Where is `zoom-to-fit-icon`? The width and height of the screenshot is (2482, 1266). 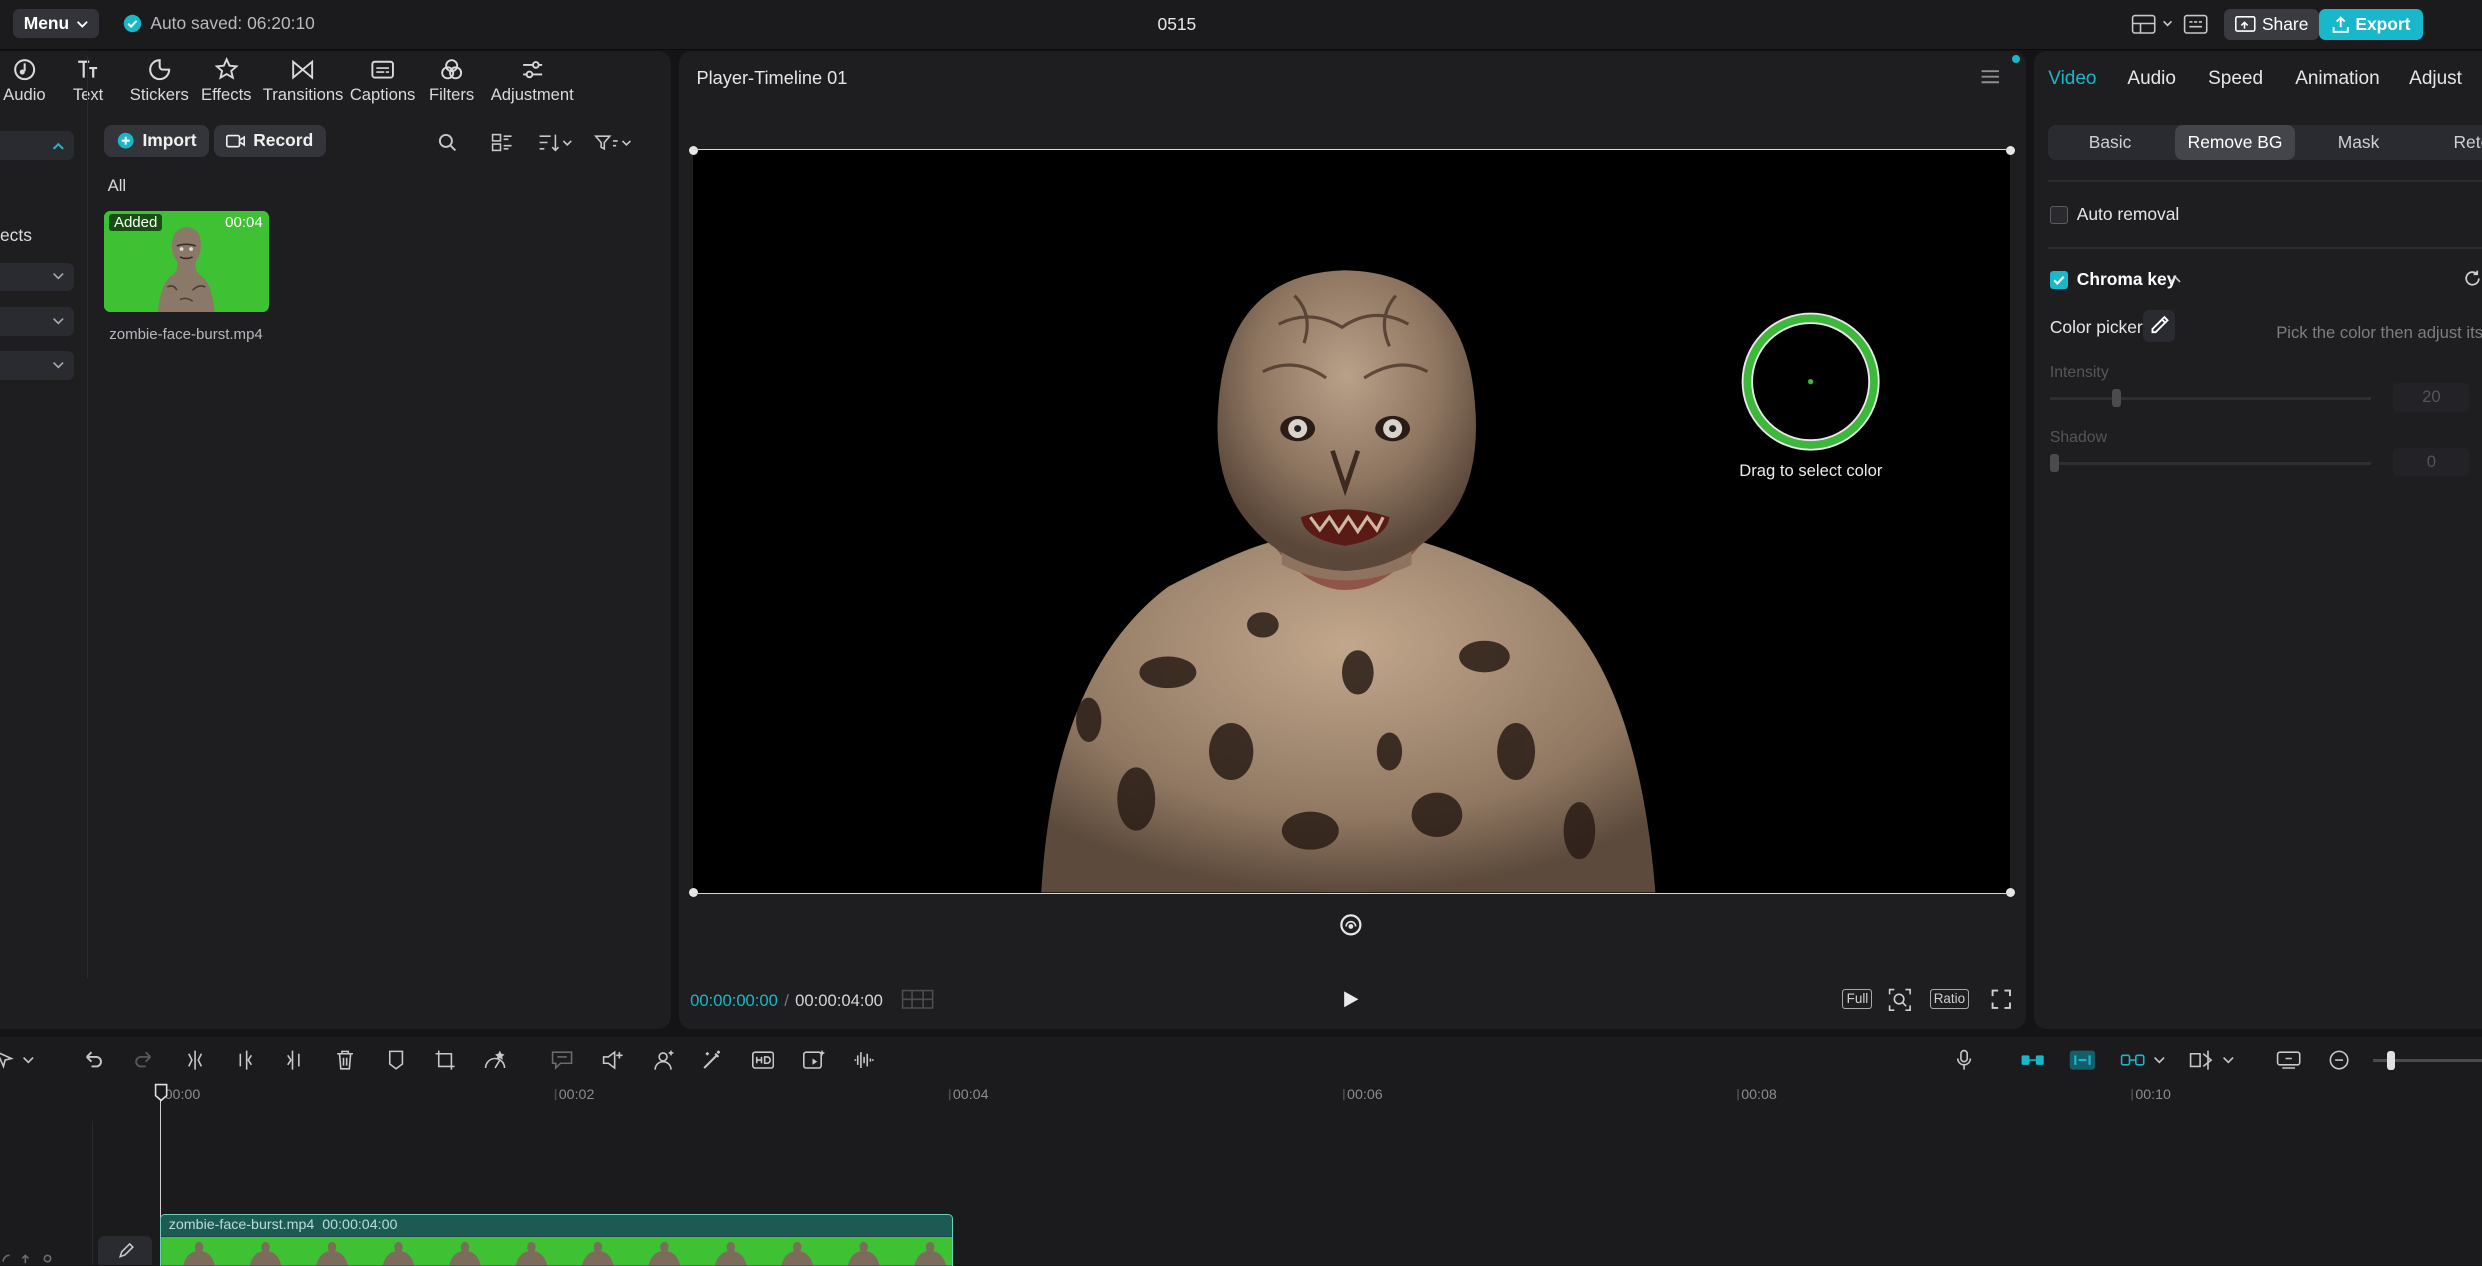
zoom-to-fit-icon is located at coordinates (2288, 1060).